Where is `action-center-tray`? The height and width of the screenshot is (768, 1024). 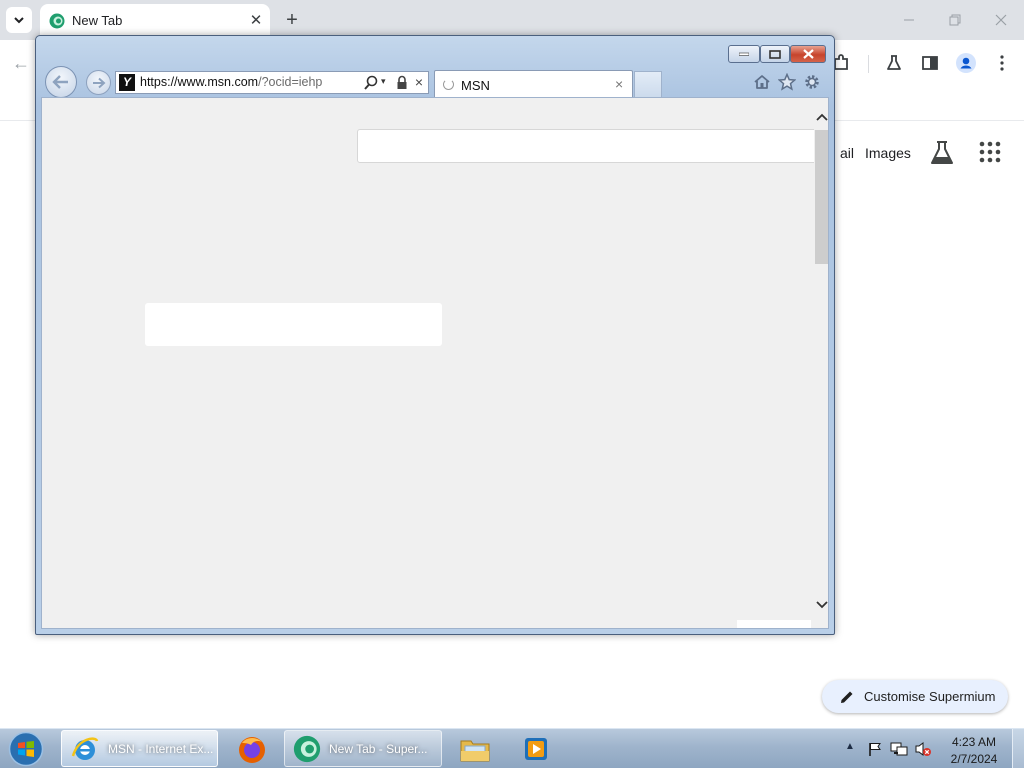 action-center-tray is located at coordinates (875, 749).